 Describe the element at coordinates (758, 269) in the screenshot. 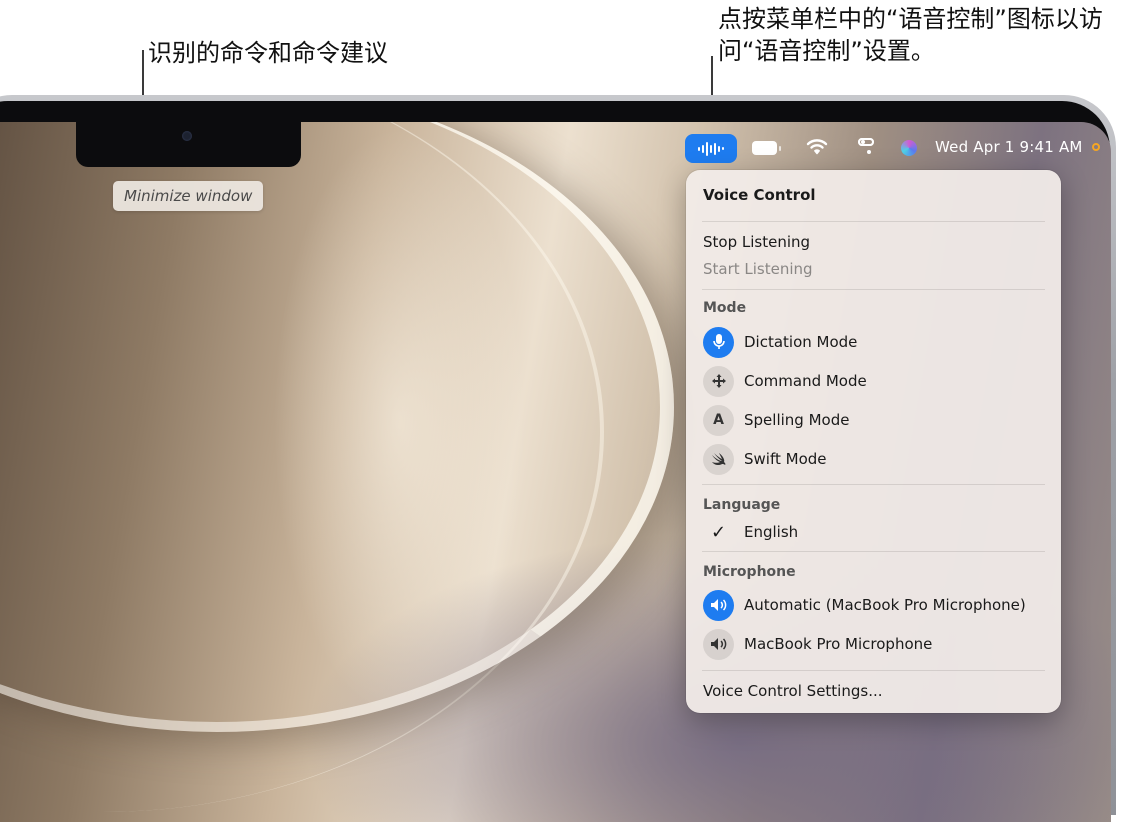

I see `start-listening-item: Start Listening` at that location.